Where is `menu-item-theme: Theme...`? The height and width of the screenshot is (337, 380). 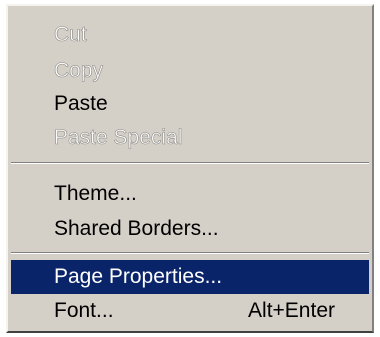 menu-item-theme: Theme... is located at coordinates (190, 194).